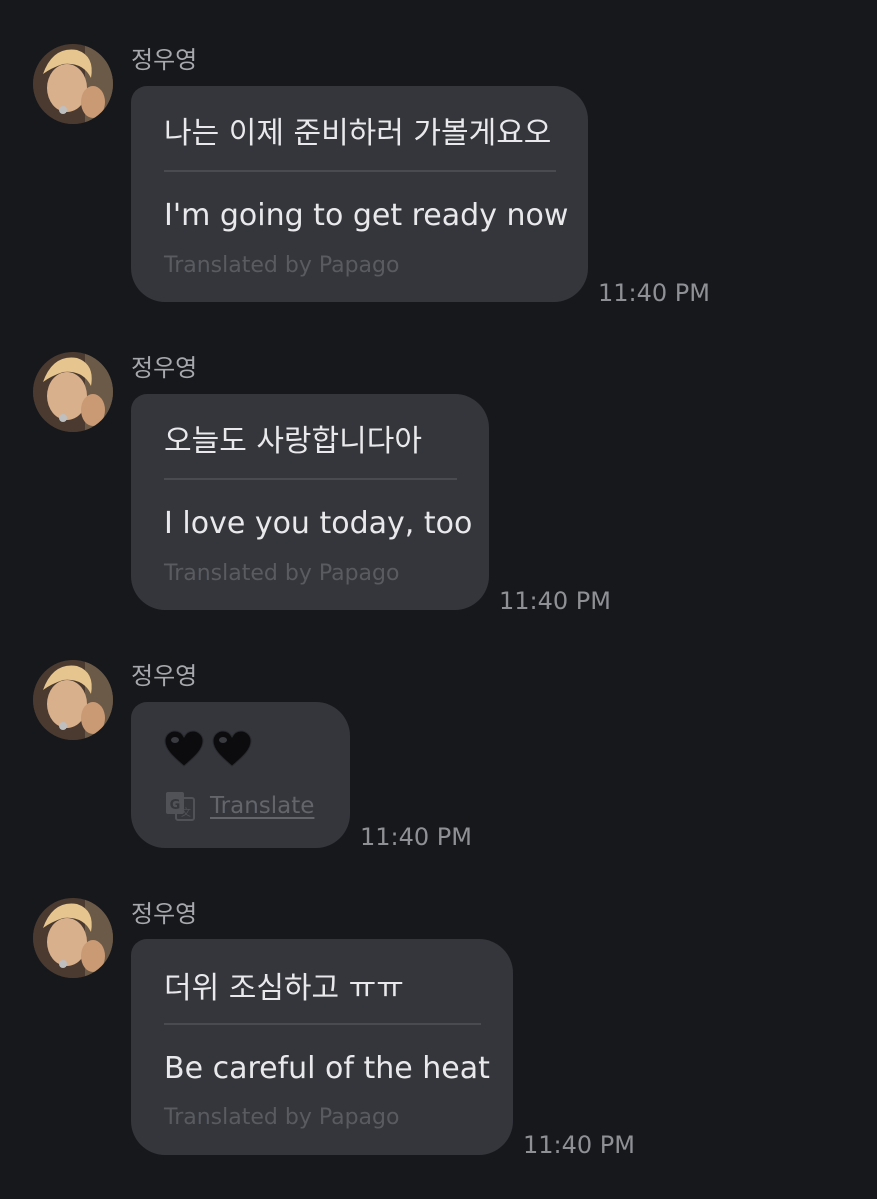  Describe the element at coordinates (327, 1068) in the screenshot. I see `message-translation-text: Be careful of the heat` at that location.